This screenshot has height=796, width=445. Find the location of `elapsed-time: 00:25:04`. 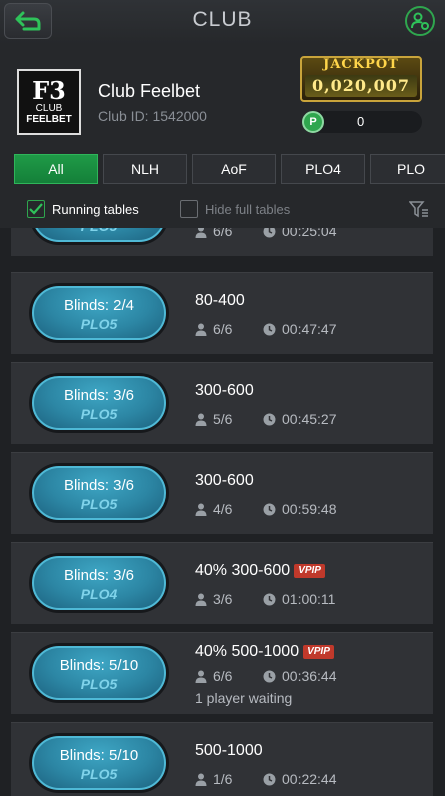

elapsed-time: 00:25:04 is located at coordinates (309, 233).